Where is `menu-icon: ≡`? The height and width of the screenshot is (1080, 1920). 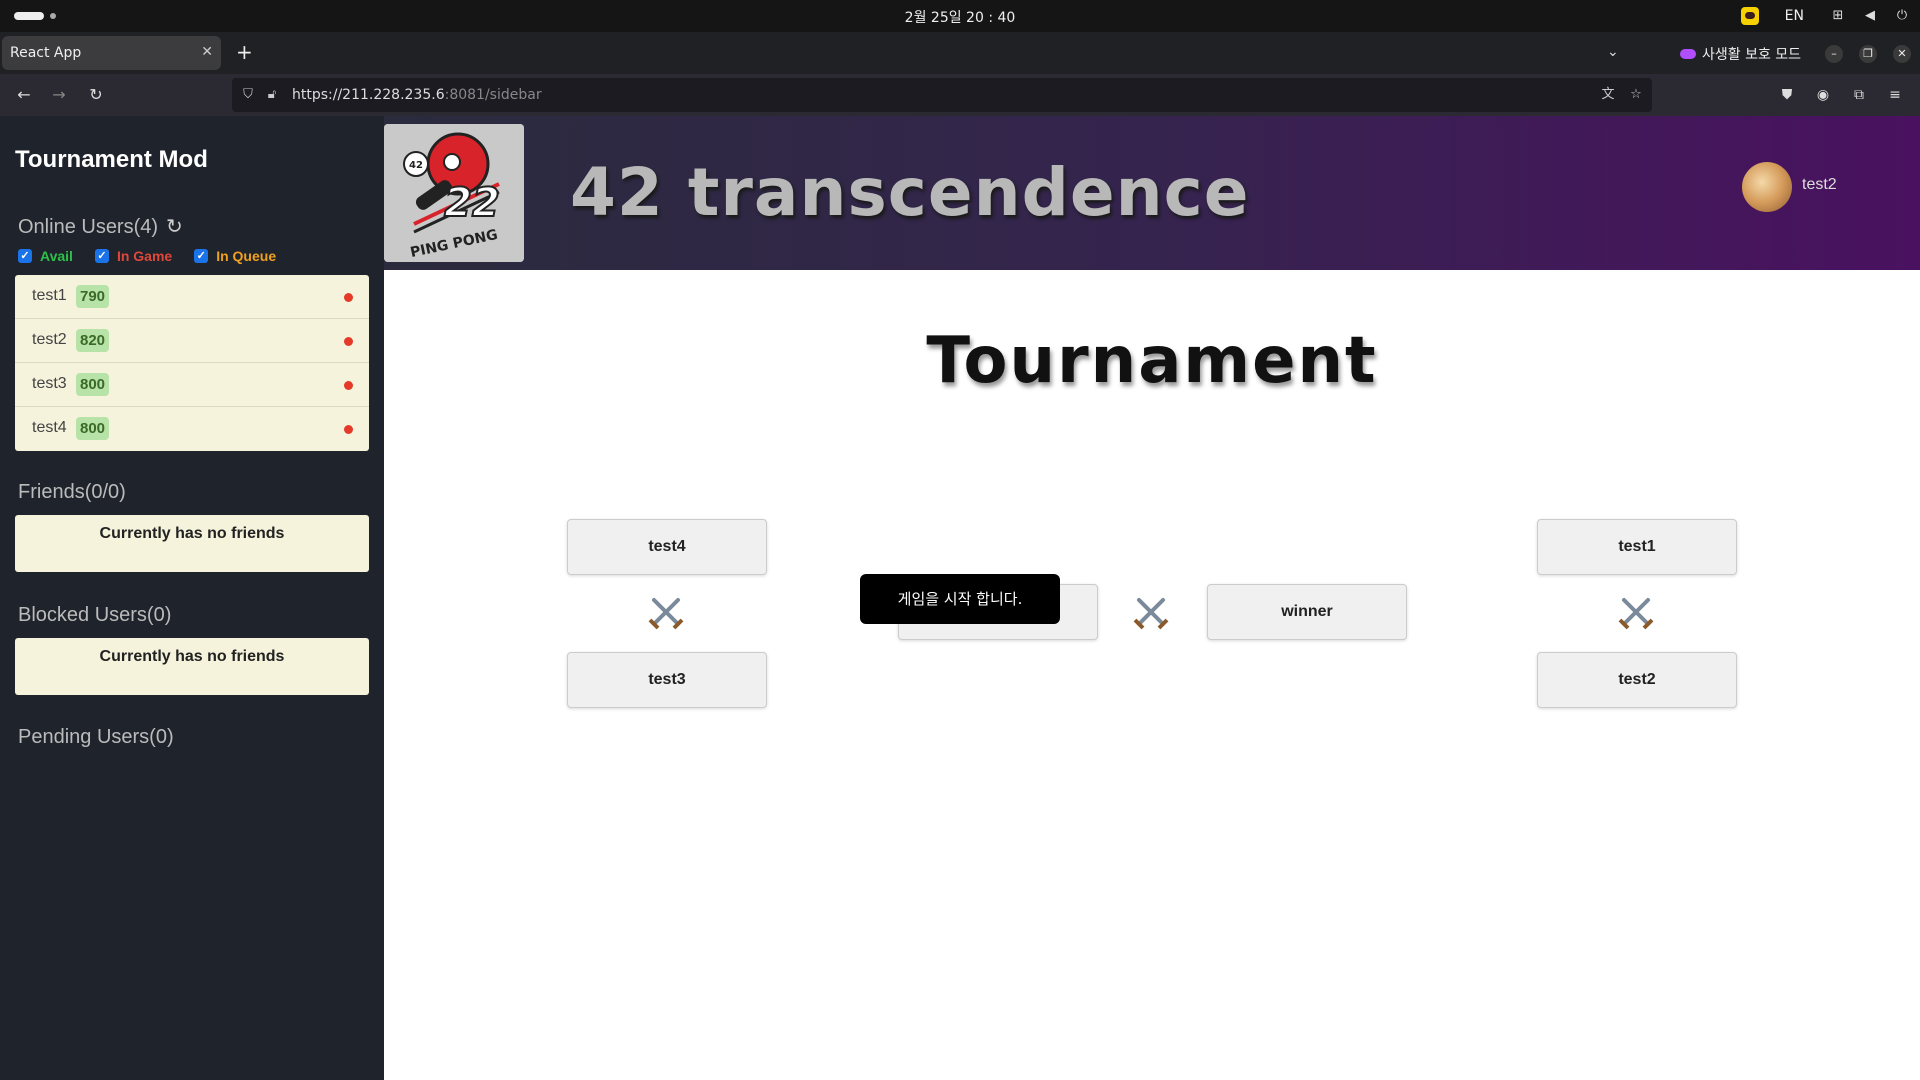
menu-icon: ≡ is located at coordinates (1895, 95).